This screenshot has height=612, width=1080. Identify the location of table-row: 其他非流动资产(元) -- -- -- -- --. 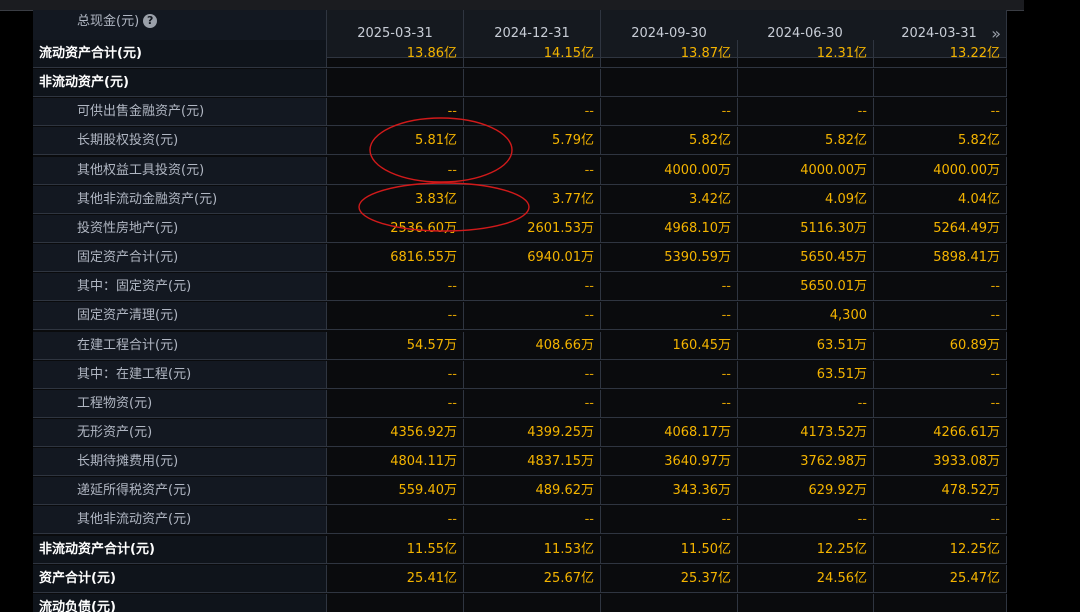
(520, 520).